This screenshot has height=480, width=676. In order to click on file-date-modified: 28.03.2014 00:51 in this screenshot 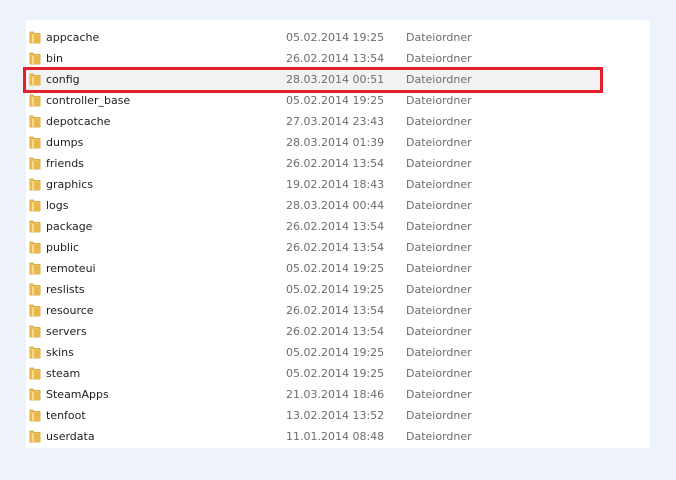, I will do `click(335, 79)`.